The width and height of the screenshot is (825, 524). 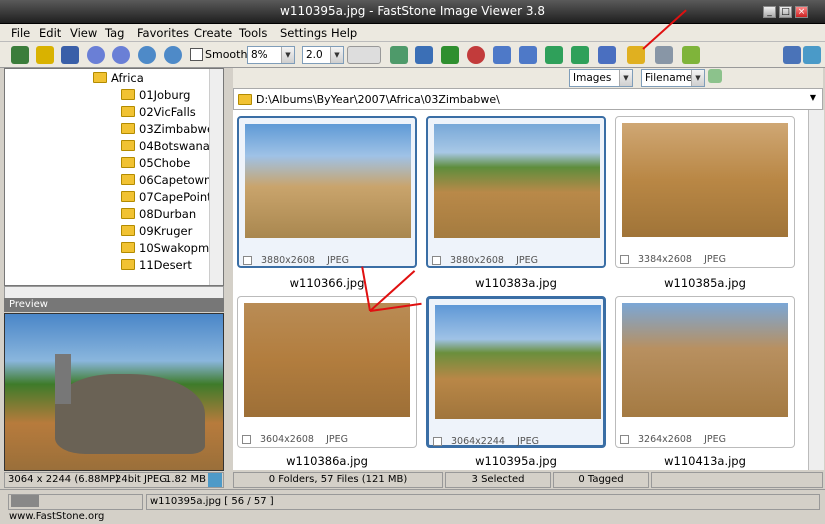 I want to click on menu-help: Help, so click(x=344, y=33).